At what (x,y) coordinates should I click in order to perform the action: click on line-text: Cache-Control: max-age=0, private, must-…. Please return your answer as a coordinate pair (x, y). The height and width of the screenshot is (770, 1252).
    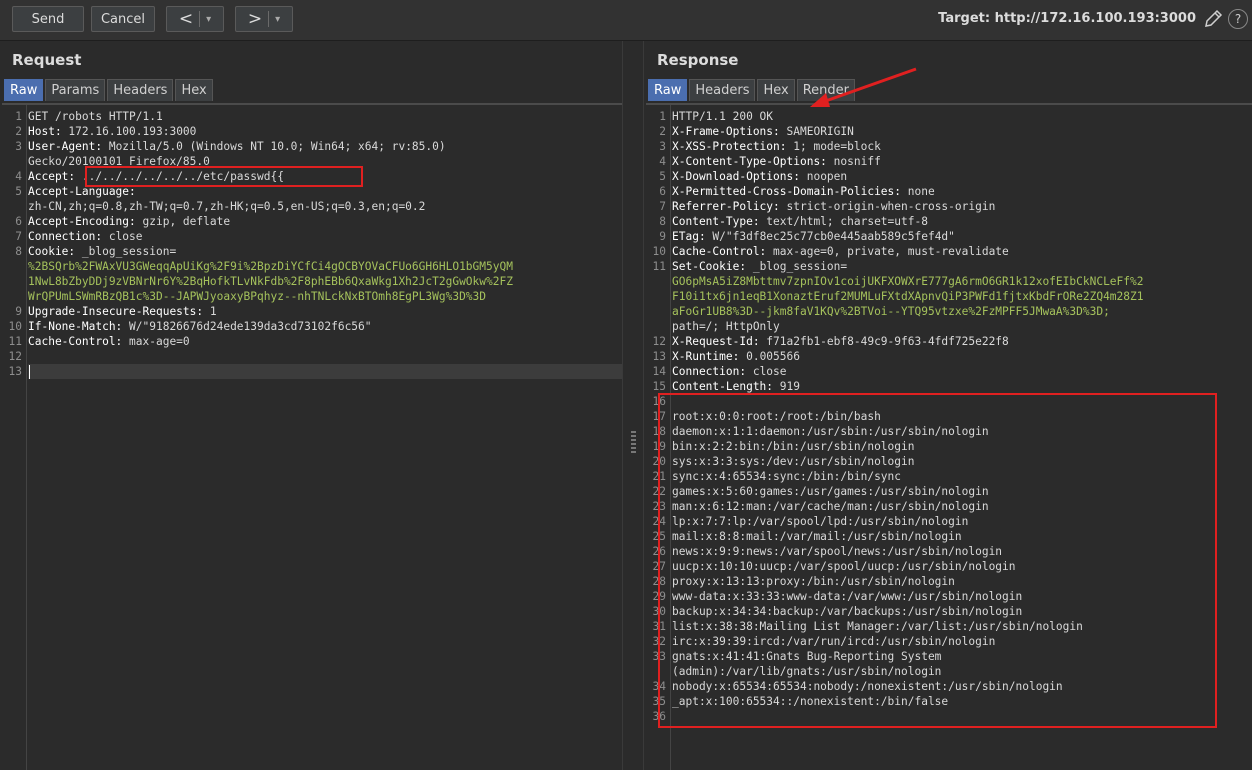
    Looking at the image, I should click on (840, 251).